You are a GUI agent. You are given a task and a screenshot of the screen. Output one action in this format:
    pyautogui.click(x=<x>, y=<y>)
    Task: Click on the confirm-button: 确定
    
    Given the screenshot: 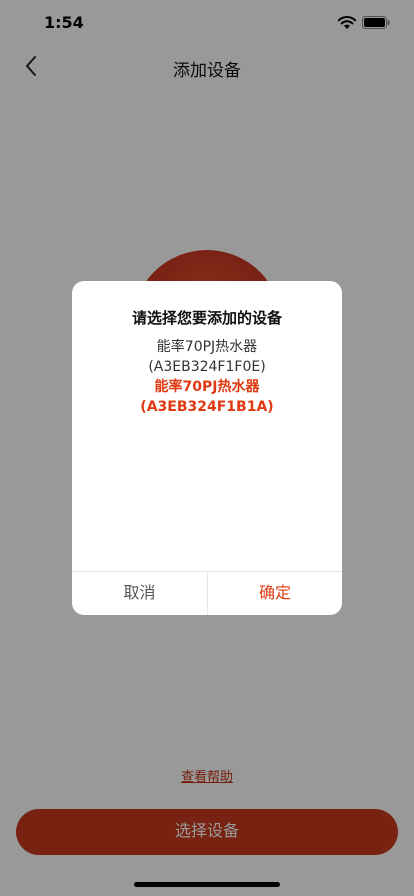 What is the action you would take?
    pyautogui.click(x=274, y=593)
    